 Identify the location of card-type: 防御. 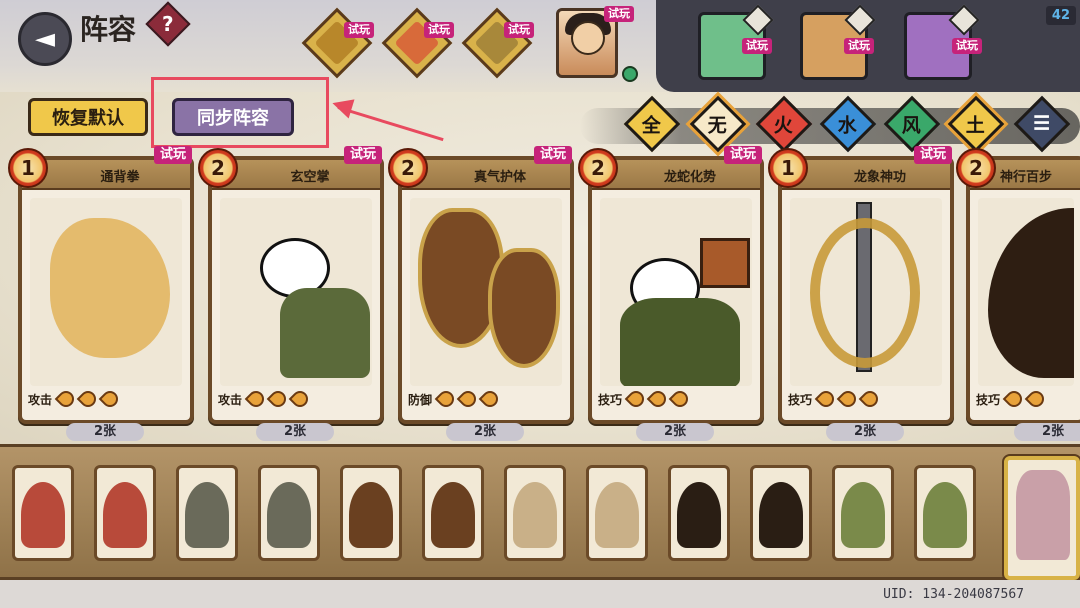
(420, 399).